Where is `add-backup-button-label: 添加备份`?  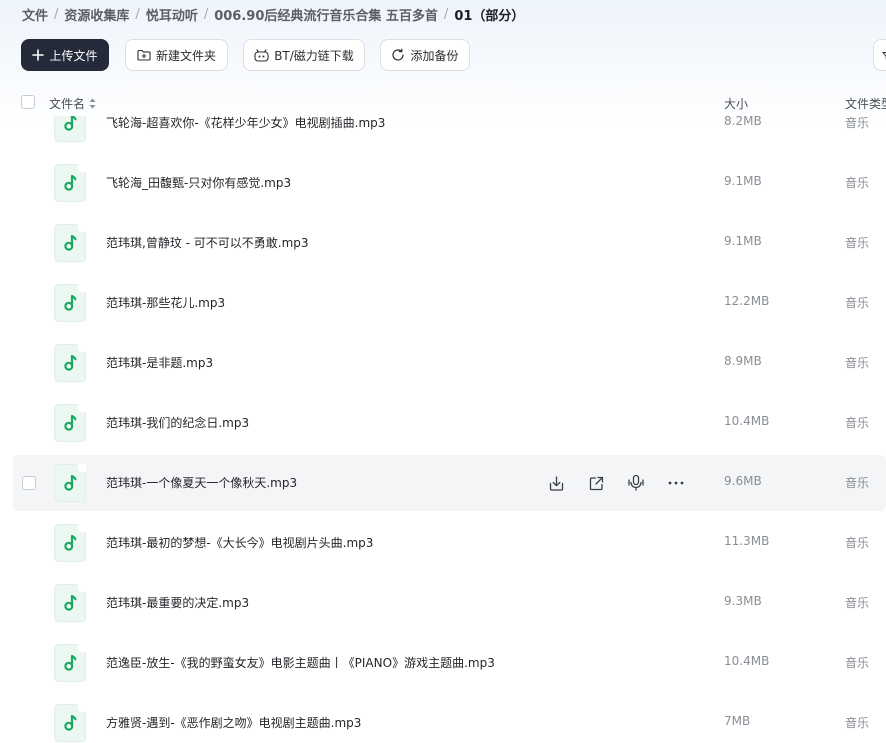
add-backup-button-label: 添加备份 is located at coordinates (434, 55).